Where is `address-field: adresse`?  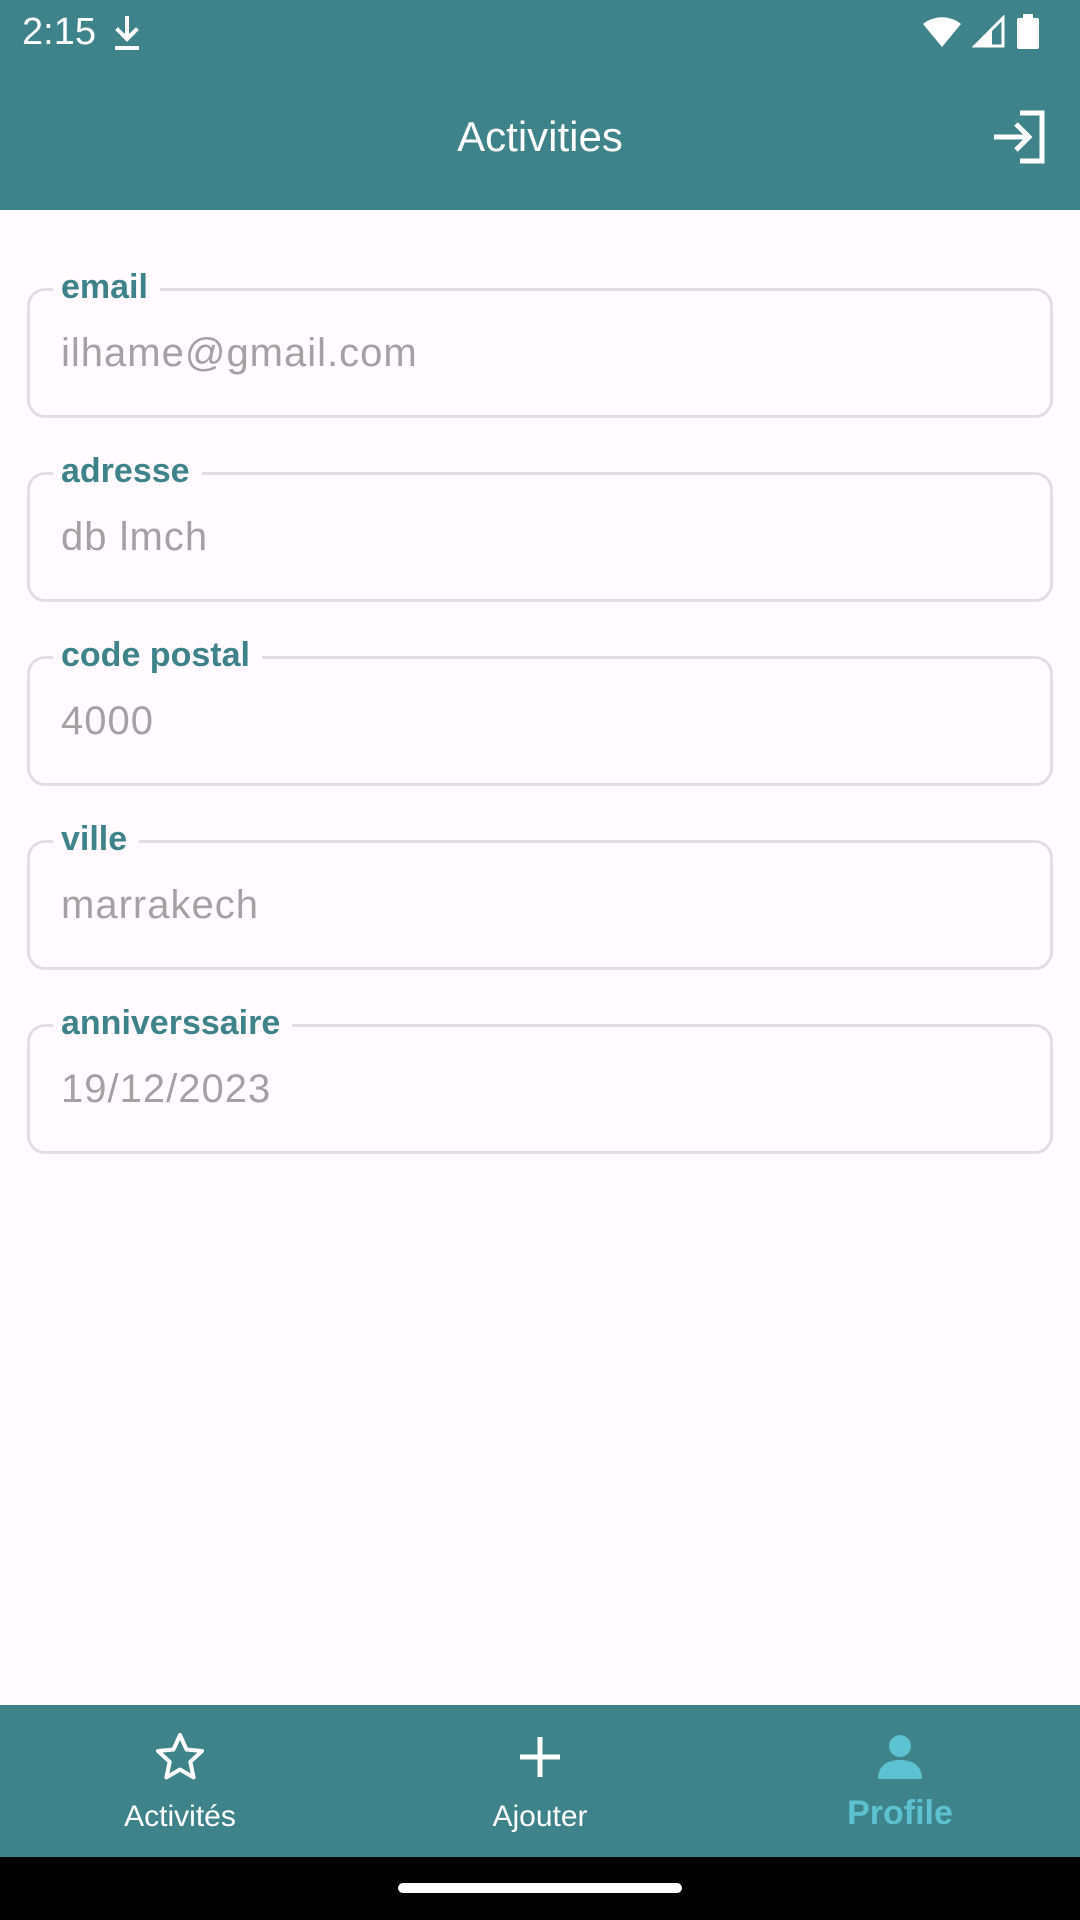
address-field: adresse is located at coordinates (540, 526).